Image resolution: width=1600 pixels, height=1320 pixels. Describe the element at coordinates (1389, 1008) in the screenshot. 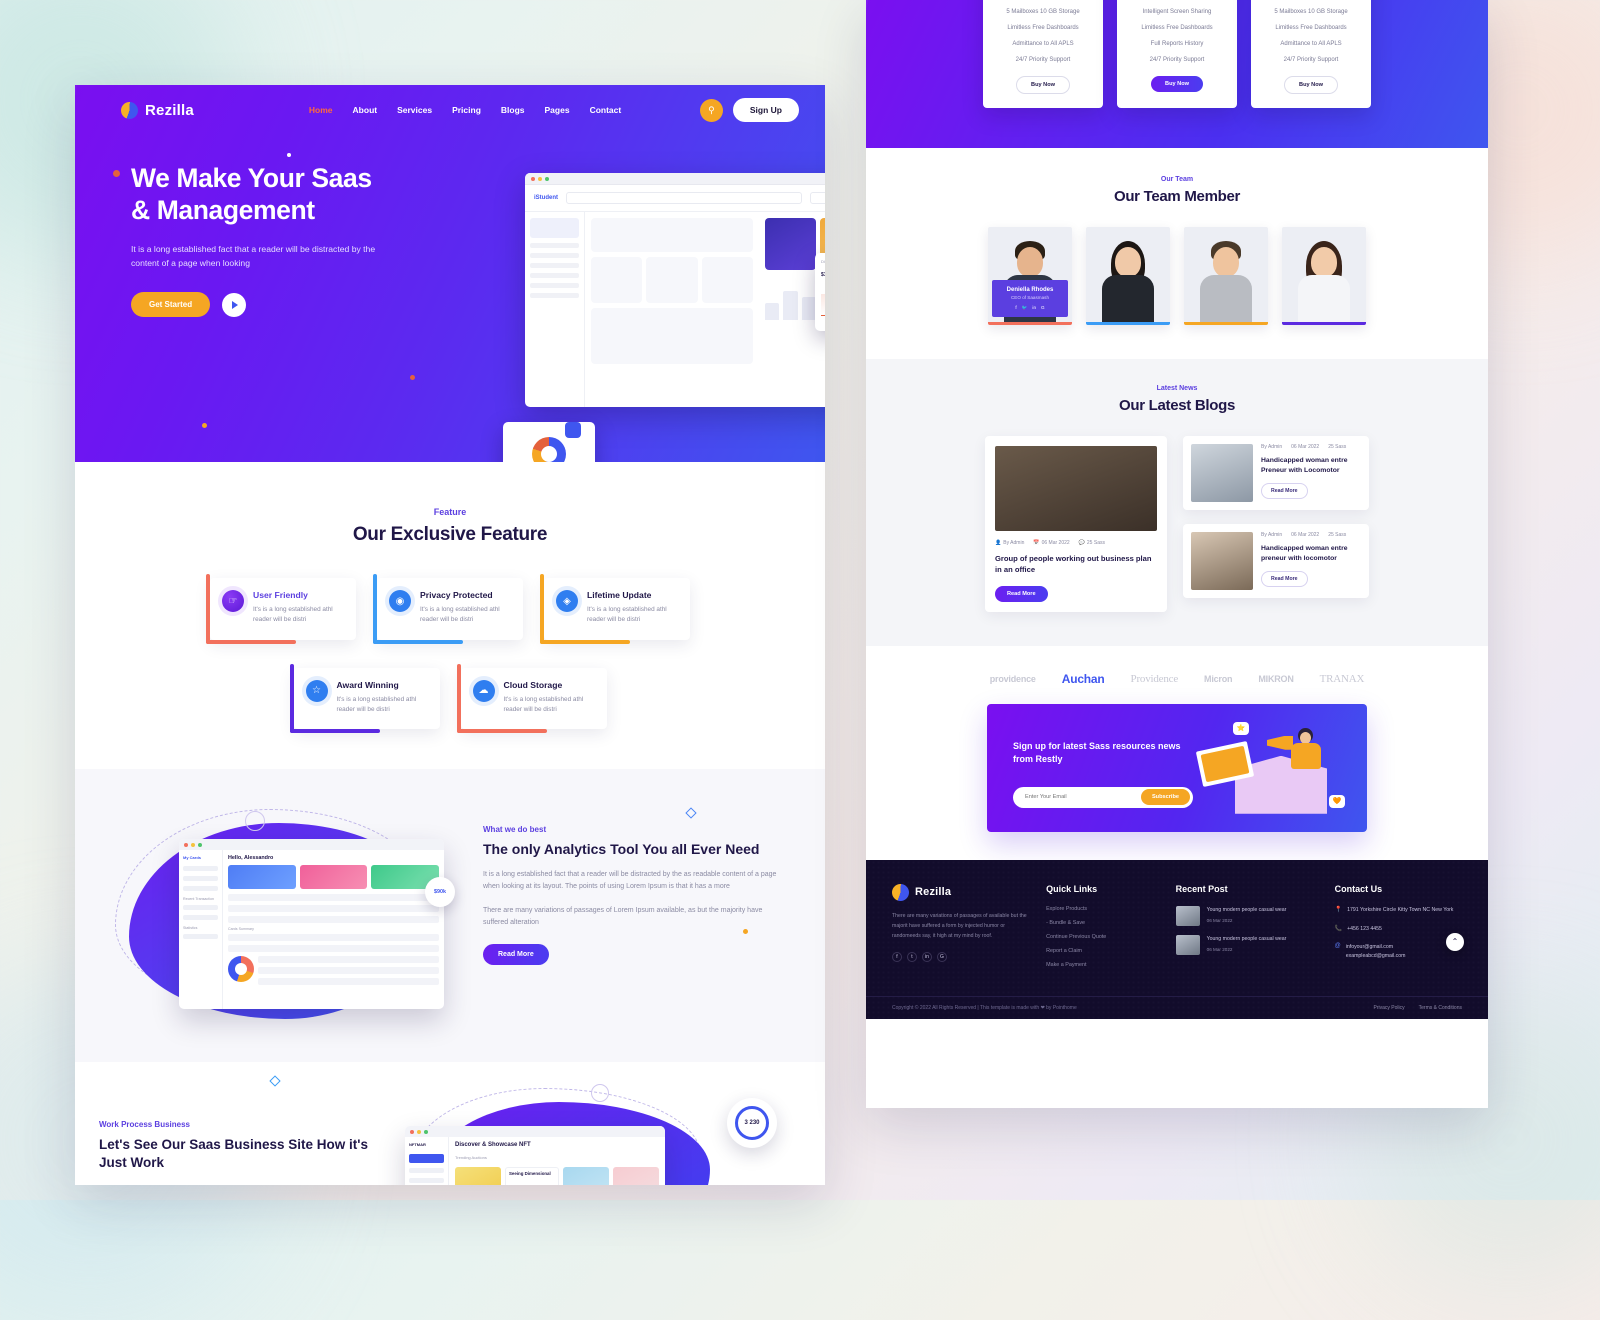

I see `privacy-policy-link: Privacy Policy` at that location.